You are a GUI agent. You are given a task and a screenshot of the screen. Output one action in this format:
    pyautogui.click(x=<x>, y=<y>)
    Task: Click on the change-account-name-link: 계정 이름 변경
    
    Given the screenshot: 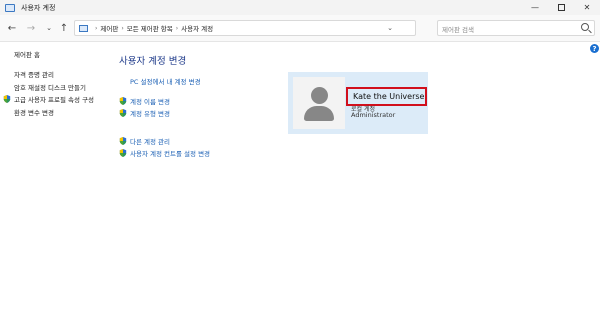 What is the action you would take?
    pyautogui.click(x=144, y=101)
    